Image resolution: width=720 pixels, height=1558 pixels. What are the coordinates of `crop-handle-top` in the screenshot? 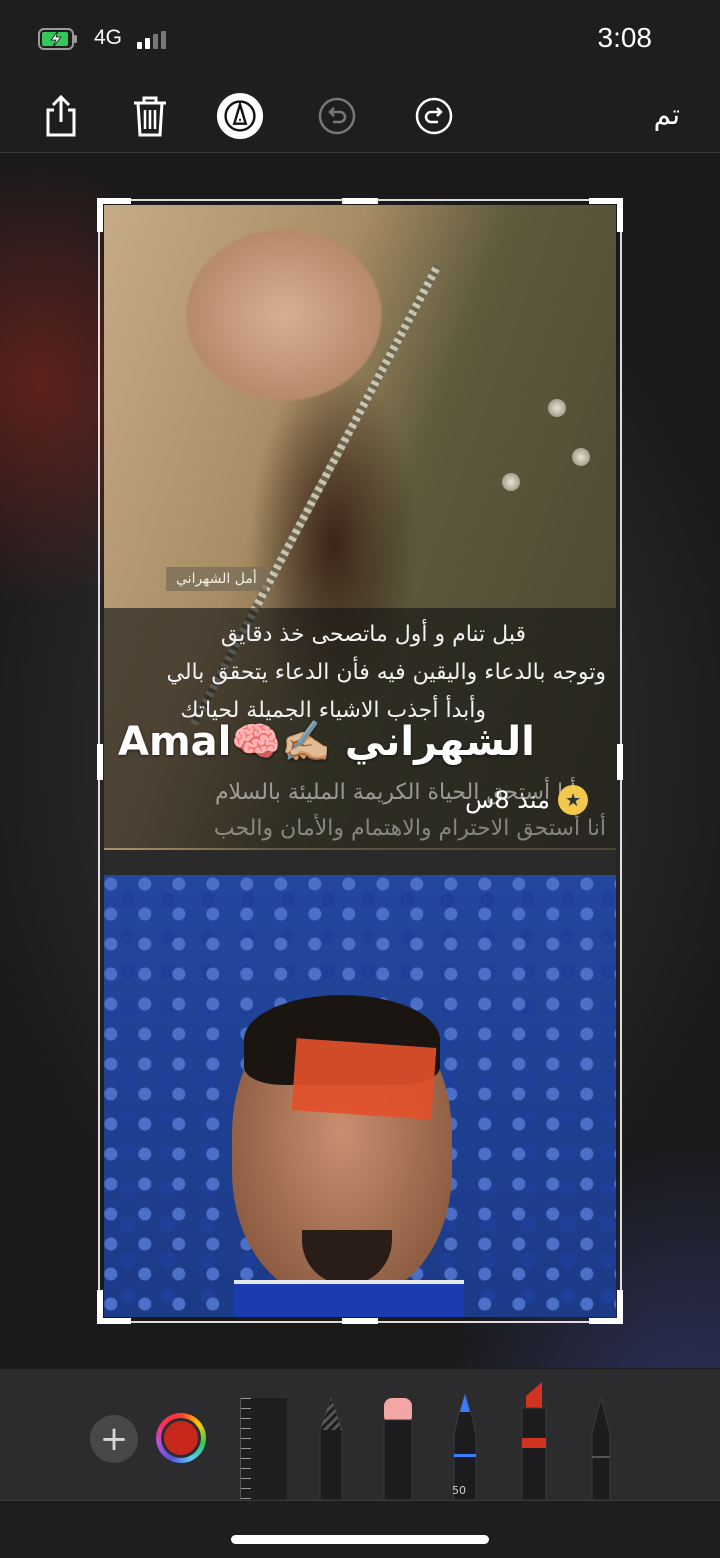 It's located at (360, 201).